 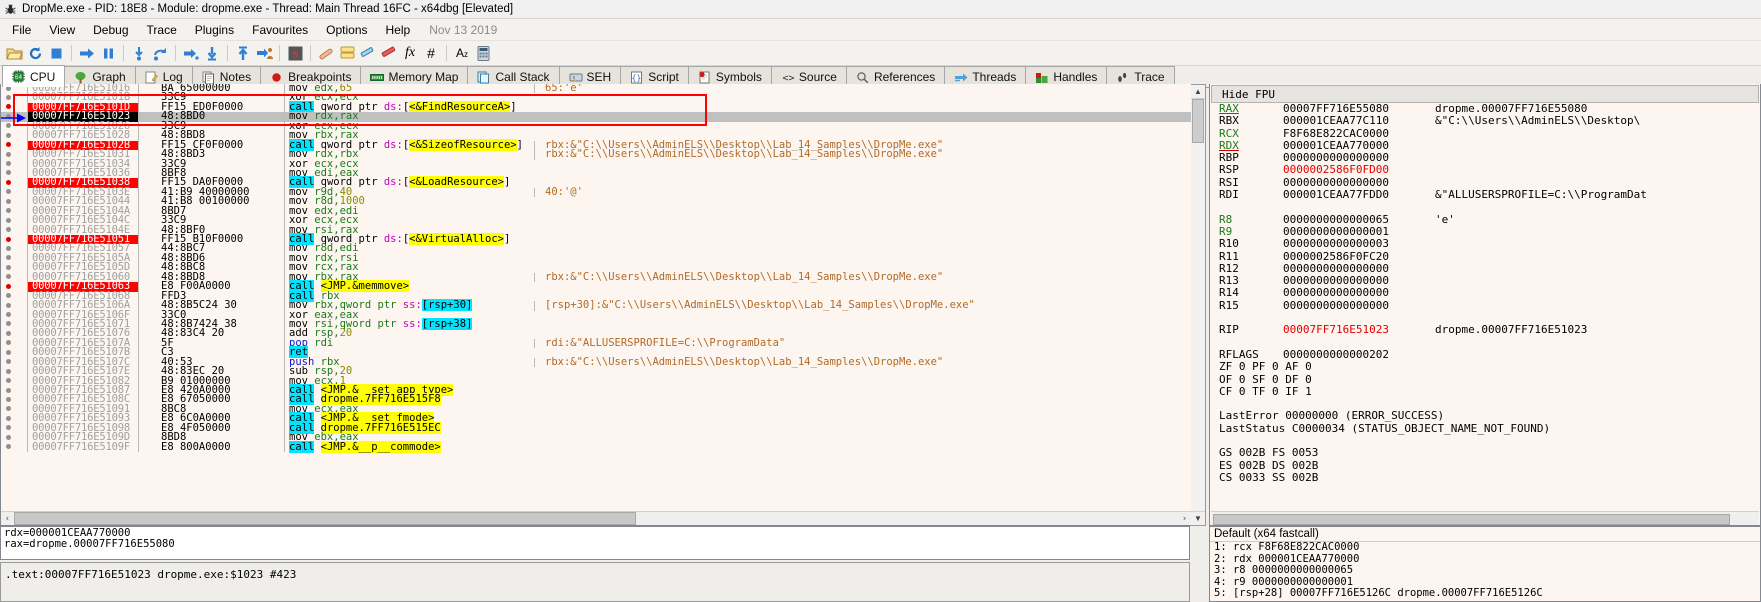 What do you see at coordinates (243, 53) in the screenshot?
I see `execute-till-return-icon` at bounding box center [243, 53].